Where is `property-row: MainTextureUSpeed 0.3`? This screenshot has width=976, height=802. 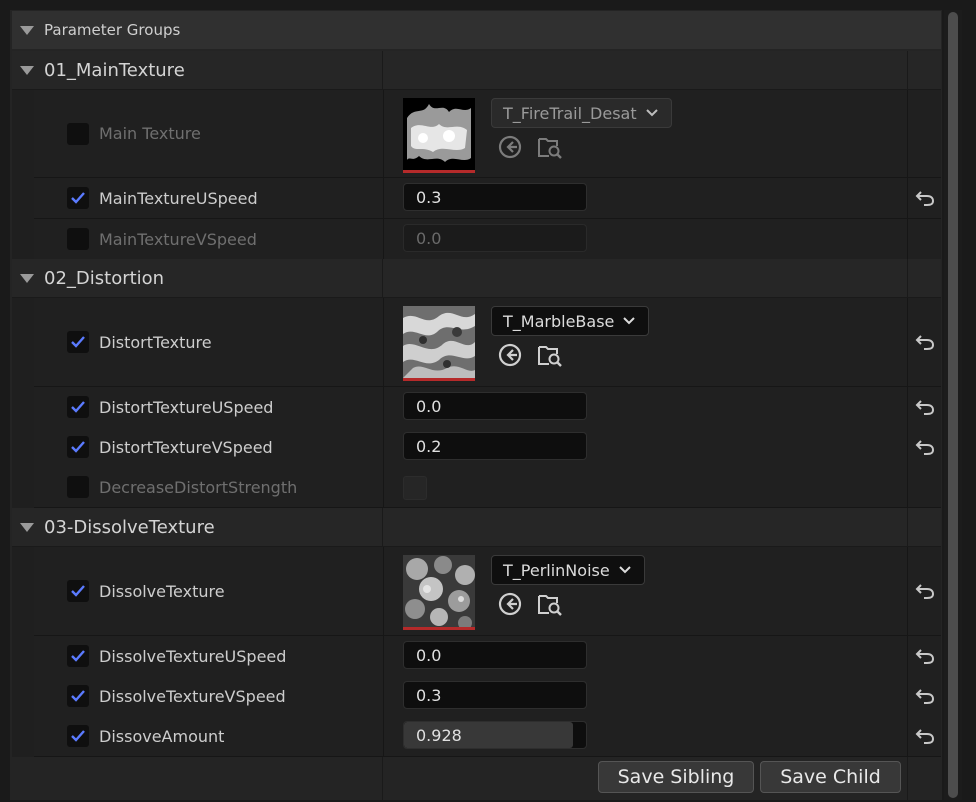
property-row: MainTextureUSpeed 0.3 is located at coordinates (487, 198).